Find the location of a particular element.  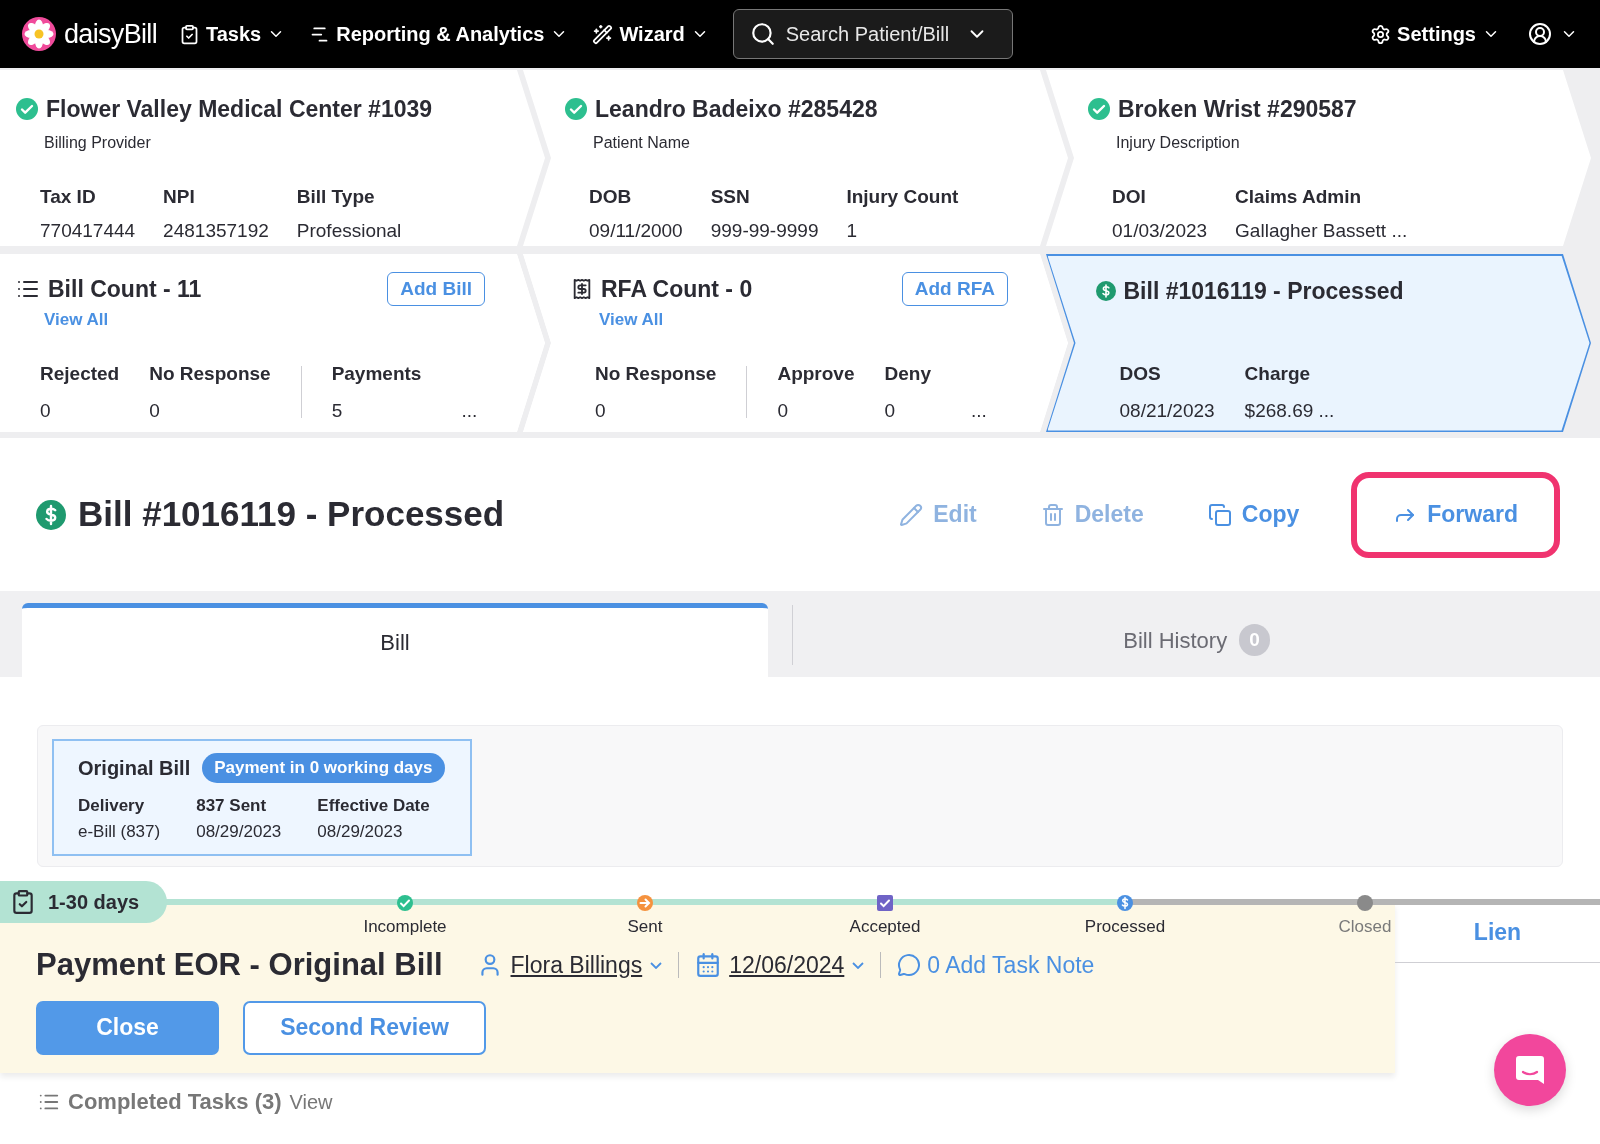

field-value: 999-99-9999 is located at coordinates (764, 231).